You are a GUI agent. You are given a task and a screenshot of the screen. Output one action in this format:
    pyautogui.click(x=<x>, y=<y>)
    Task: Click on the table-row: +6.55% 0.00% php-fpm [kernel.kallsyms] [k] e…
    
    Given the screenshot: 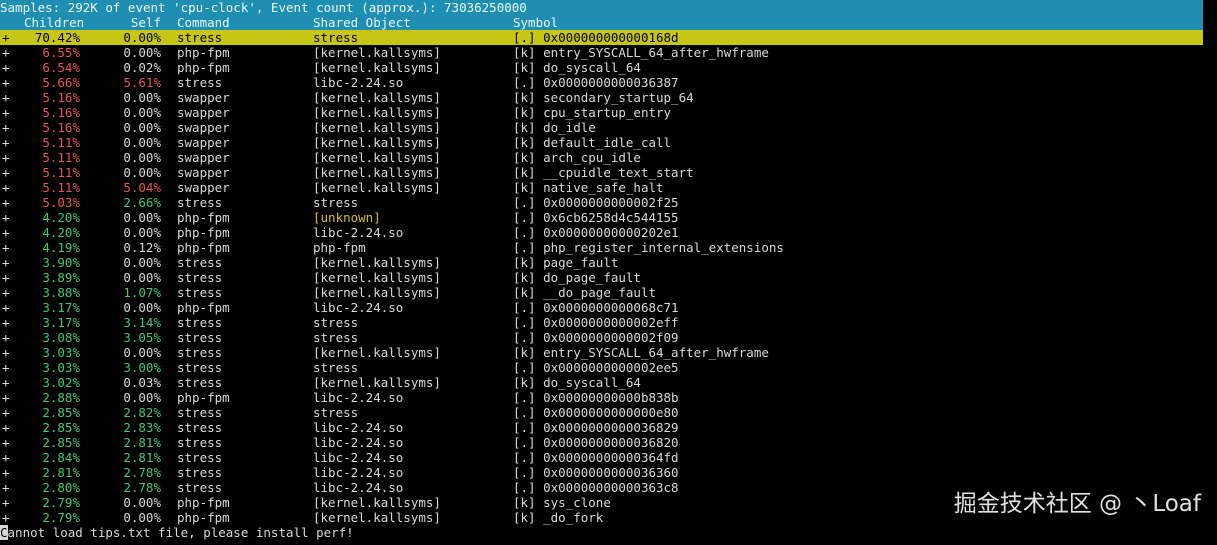 What is the action you would take?
    pyautogui.click(x=601, y=52)
    